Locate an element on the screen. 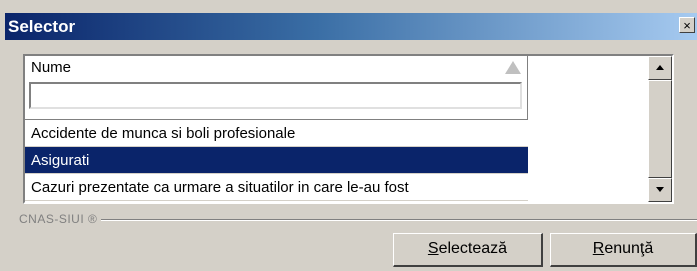 The height and width of the screenshot is (271, 697). filter-input is located at coordinates (275, 95).